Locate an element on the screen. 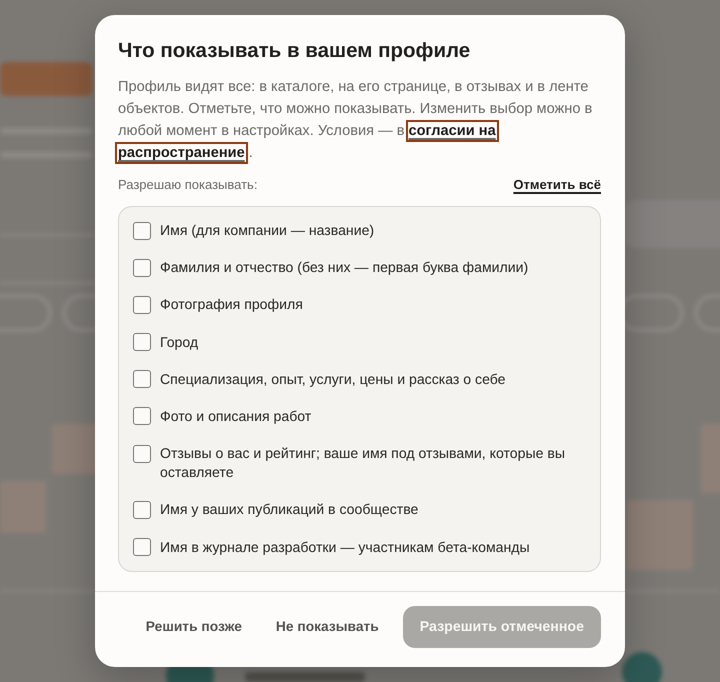  text-button: Не показывать is located at coordinates (327, 627).